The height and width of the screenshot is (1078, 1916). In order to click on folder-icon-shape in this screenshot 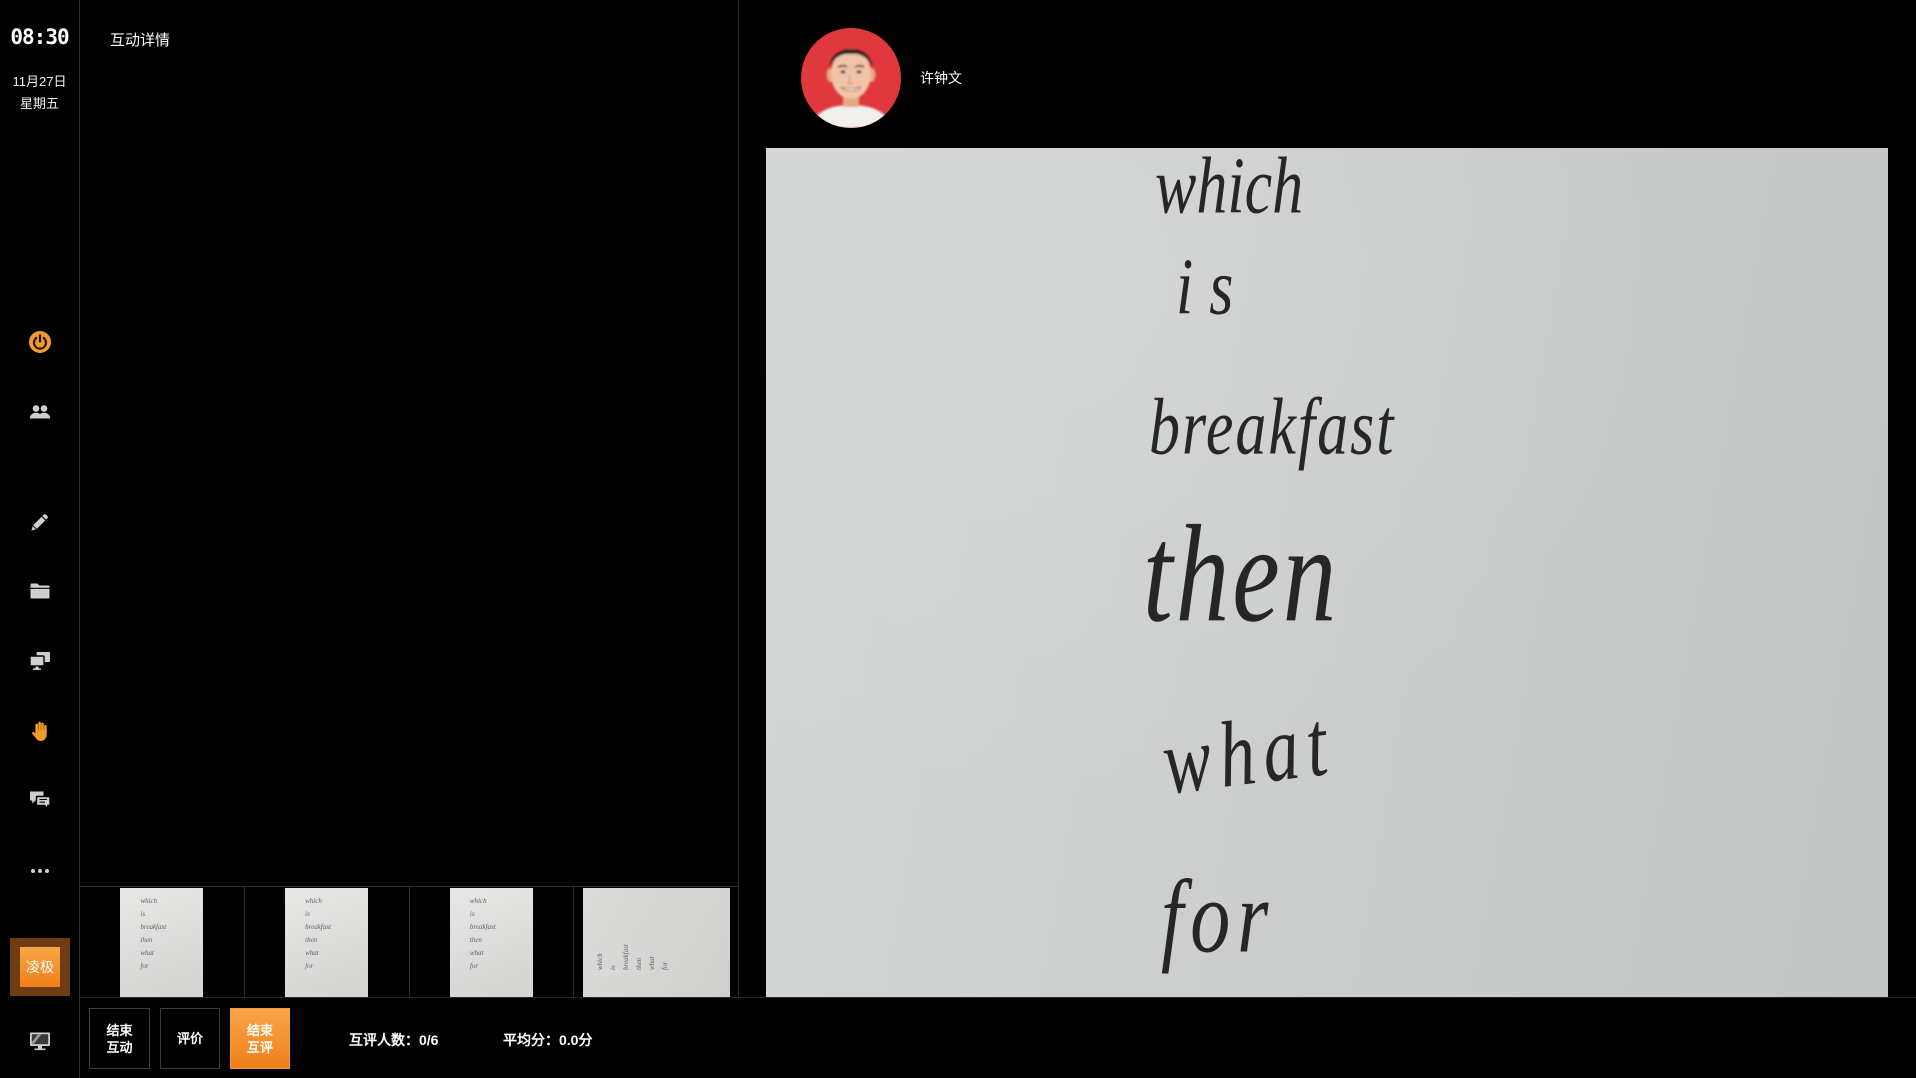, I will do `click(39, 591)`.